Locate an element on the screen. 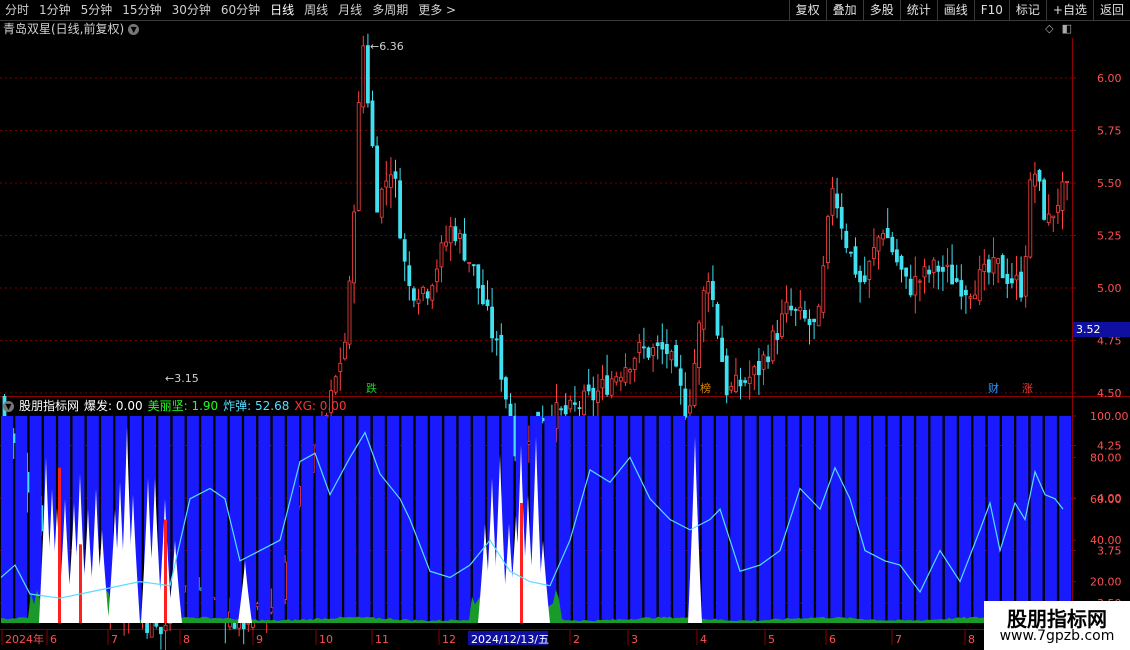 The image size is (1130, 650). indicator-tick-label: 80.00 is located at coordinates (1106, 457).